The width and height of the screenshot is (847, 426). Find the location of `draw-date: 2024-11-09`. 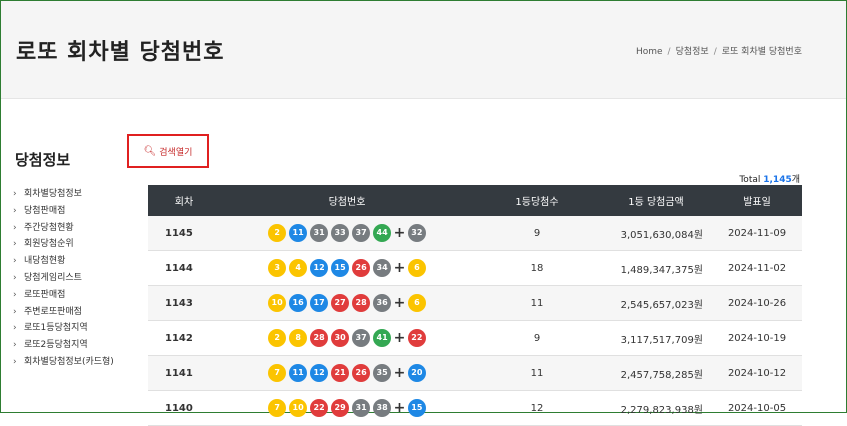

draw-date: 2024-11-09 is located at coordinates (757, 233).